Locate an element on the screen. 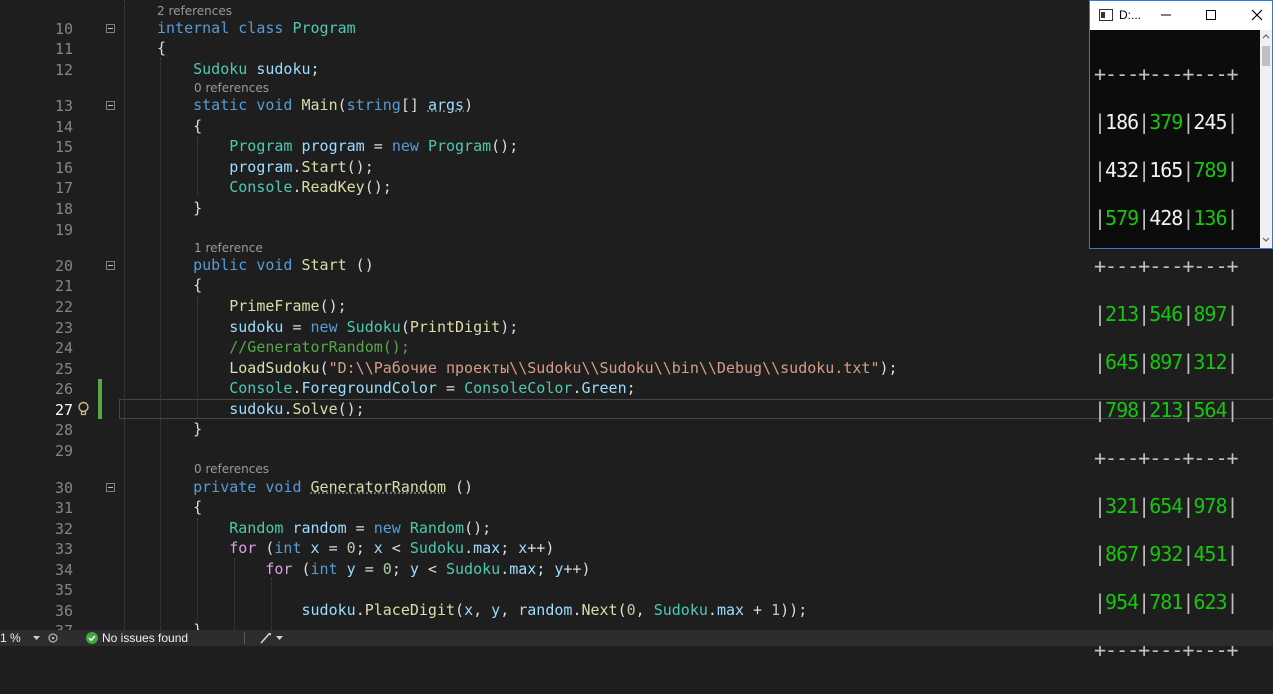 This screenshot has height=694, width=1273. code-line: private void GeneratorRandom () is located at coordinates (333, 487).